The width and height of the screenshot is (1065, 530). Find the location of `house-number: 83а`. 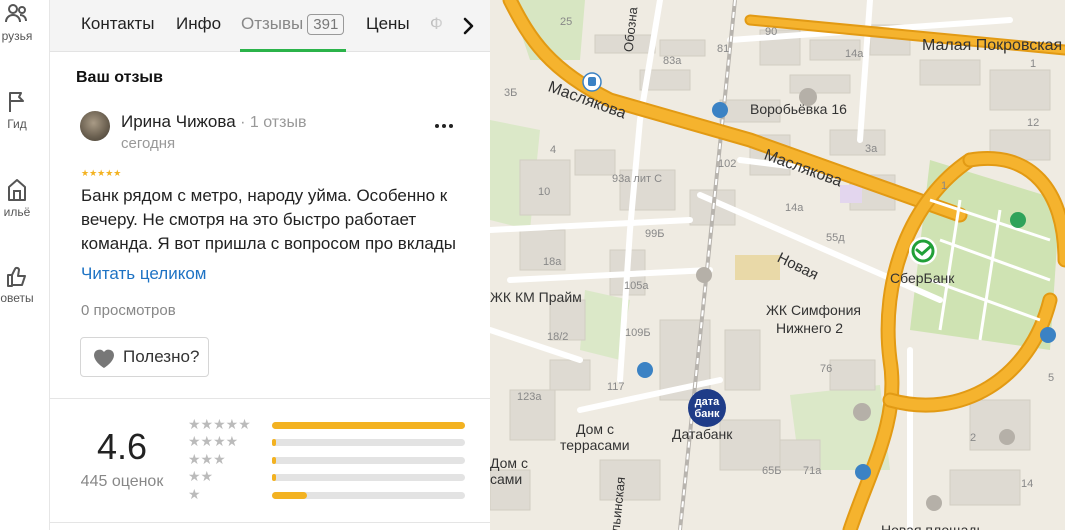

house-number: 83а is located at coordinates (672, 61).